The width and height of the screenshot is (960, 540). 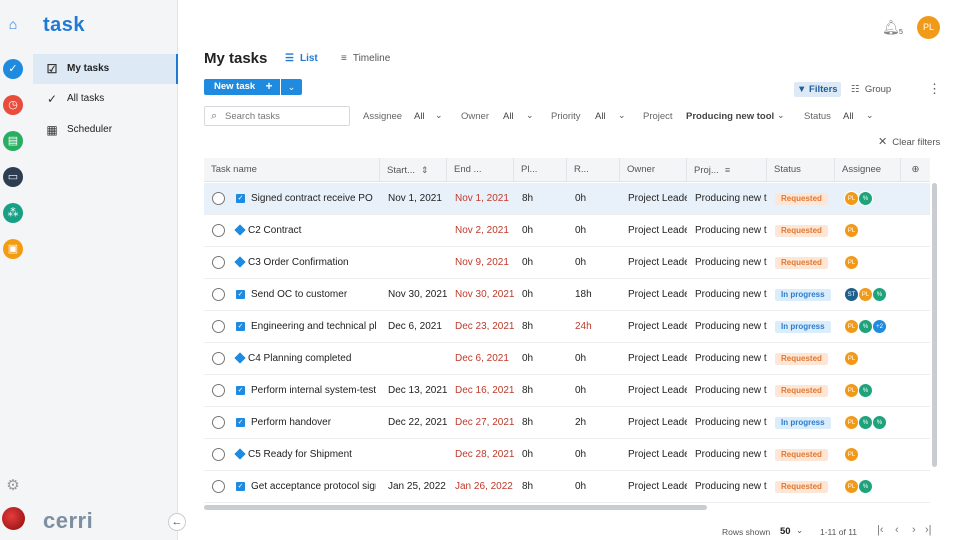 I want to click on app-logo: task, so click(x=64, y=25).